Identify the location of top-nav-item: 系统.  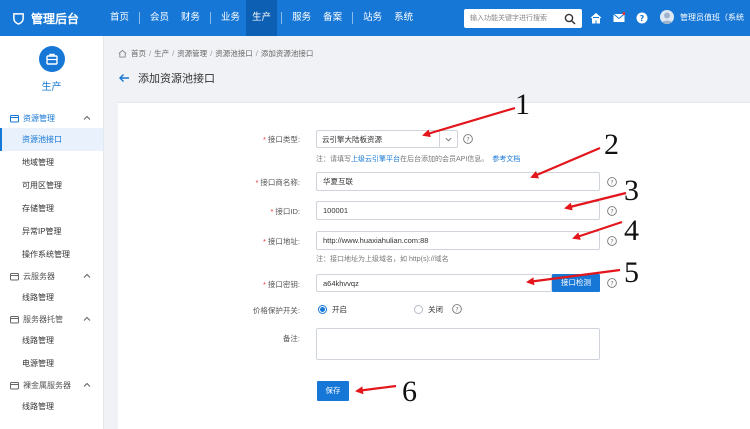
(403, 18).